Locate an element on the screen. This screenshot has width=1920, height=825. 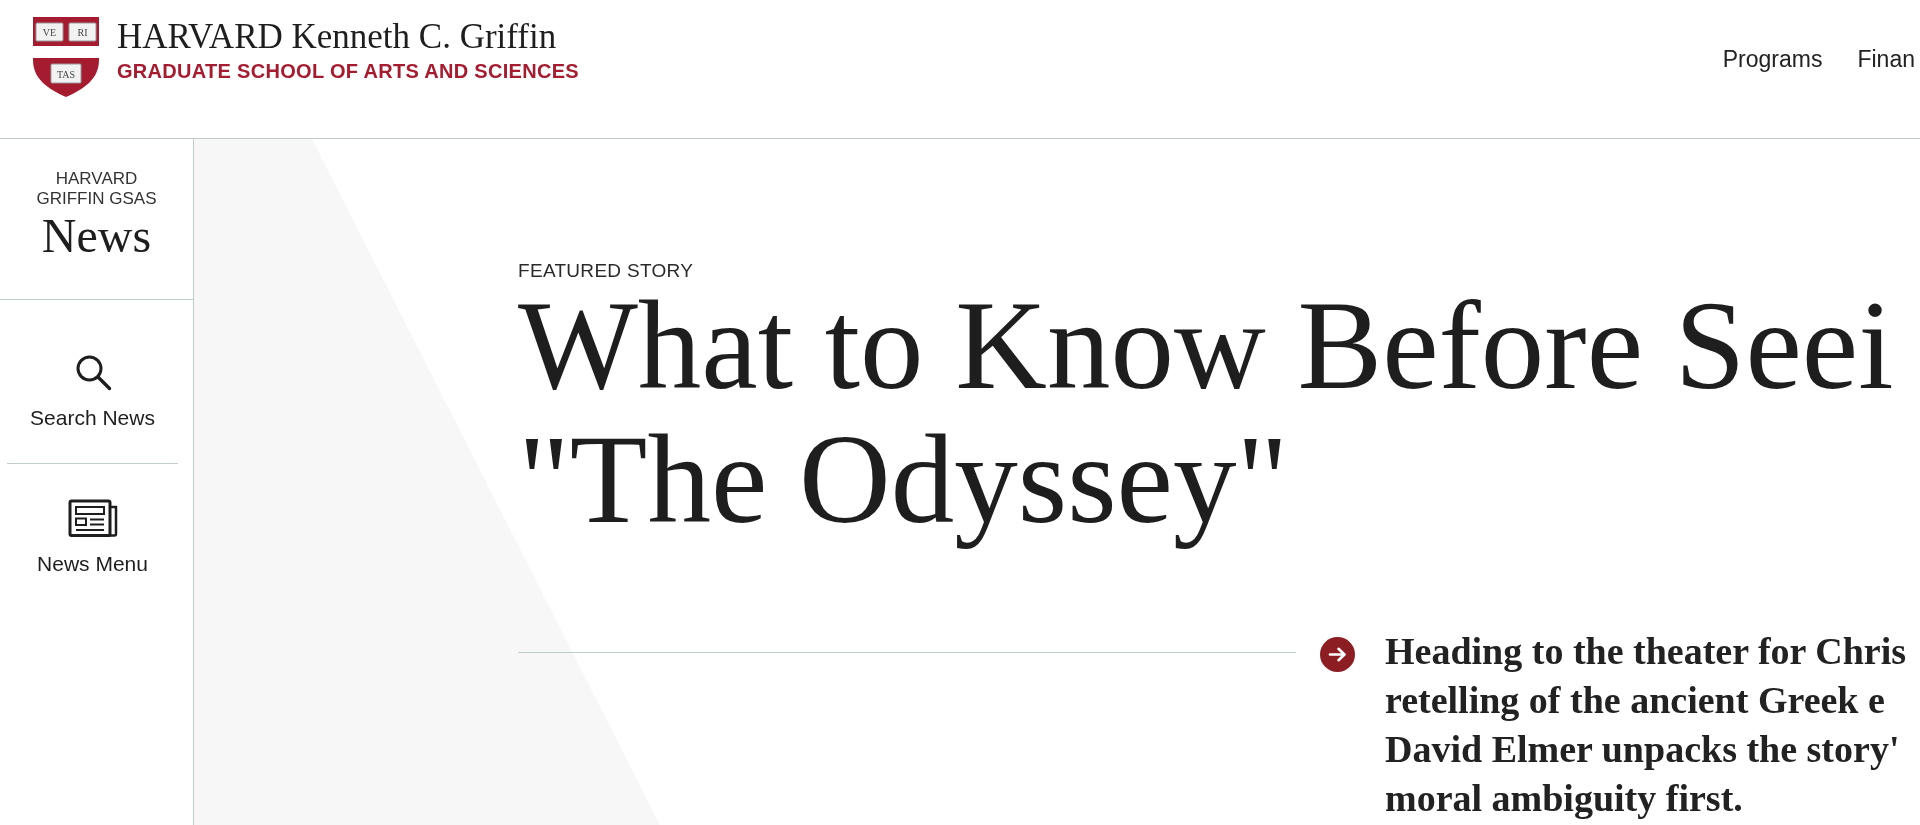
story-summary: Heading to the theater for Chris retelling of the ancient Greek e David Elmer unpacks the story' moral ambiguity first. is located at coordinates (1646, 725).